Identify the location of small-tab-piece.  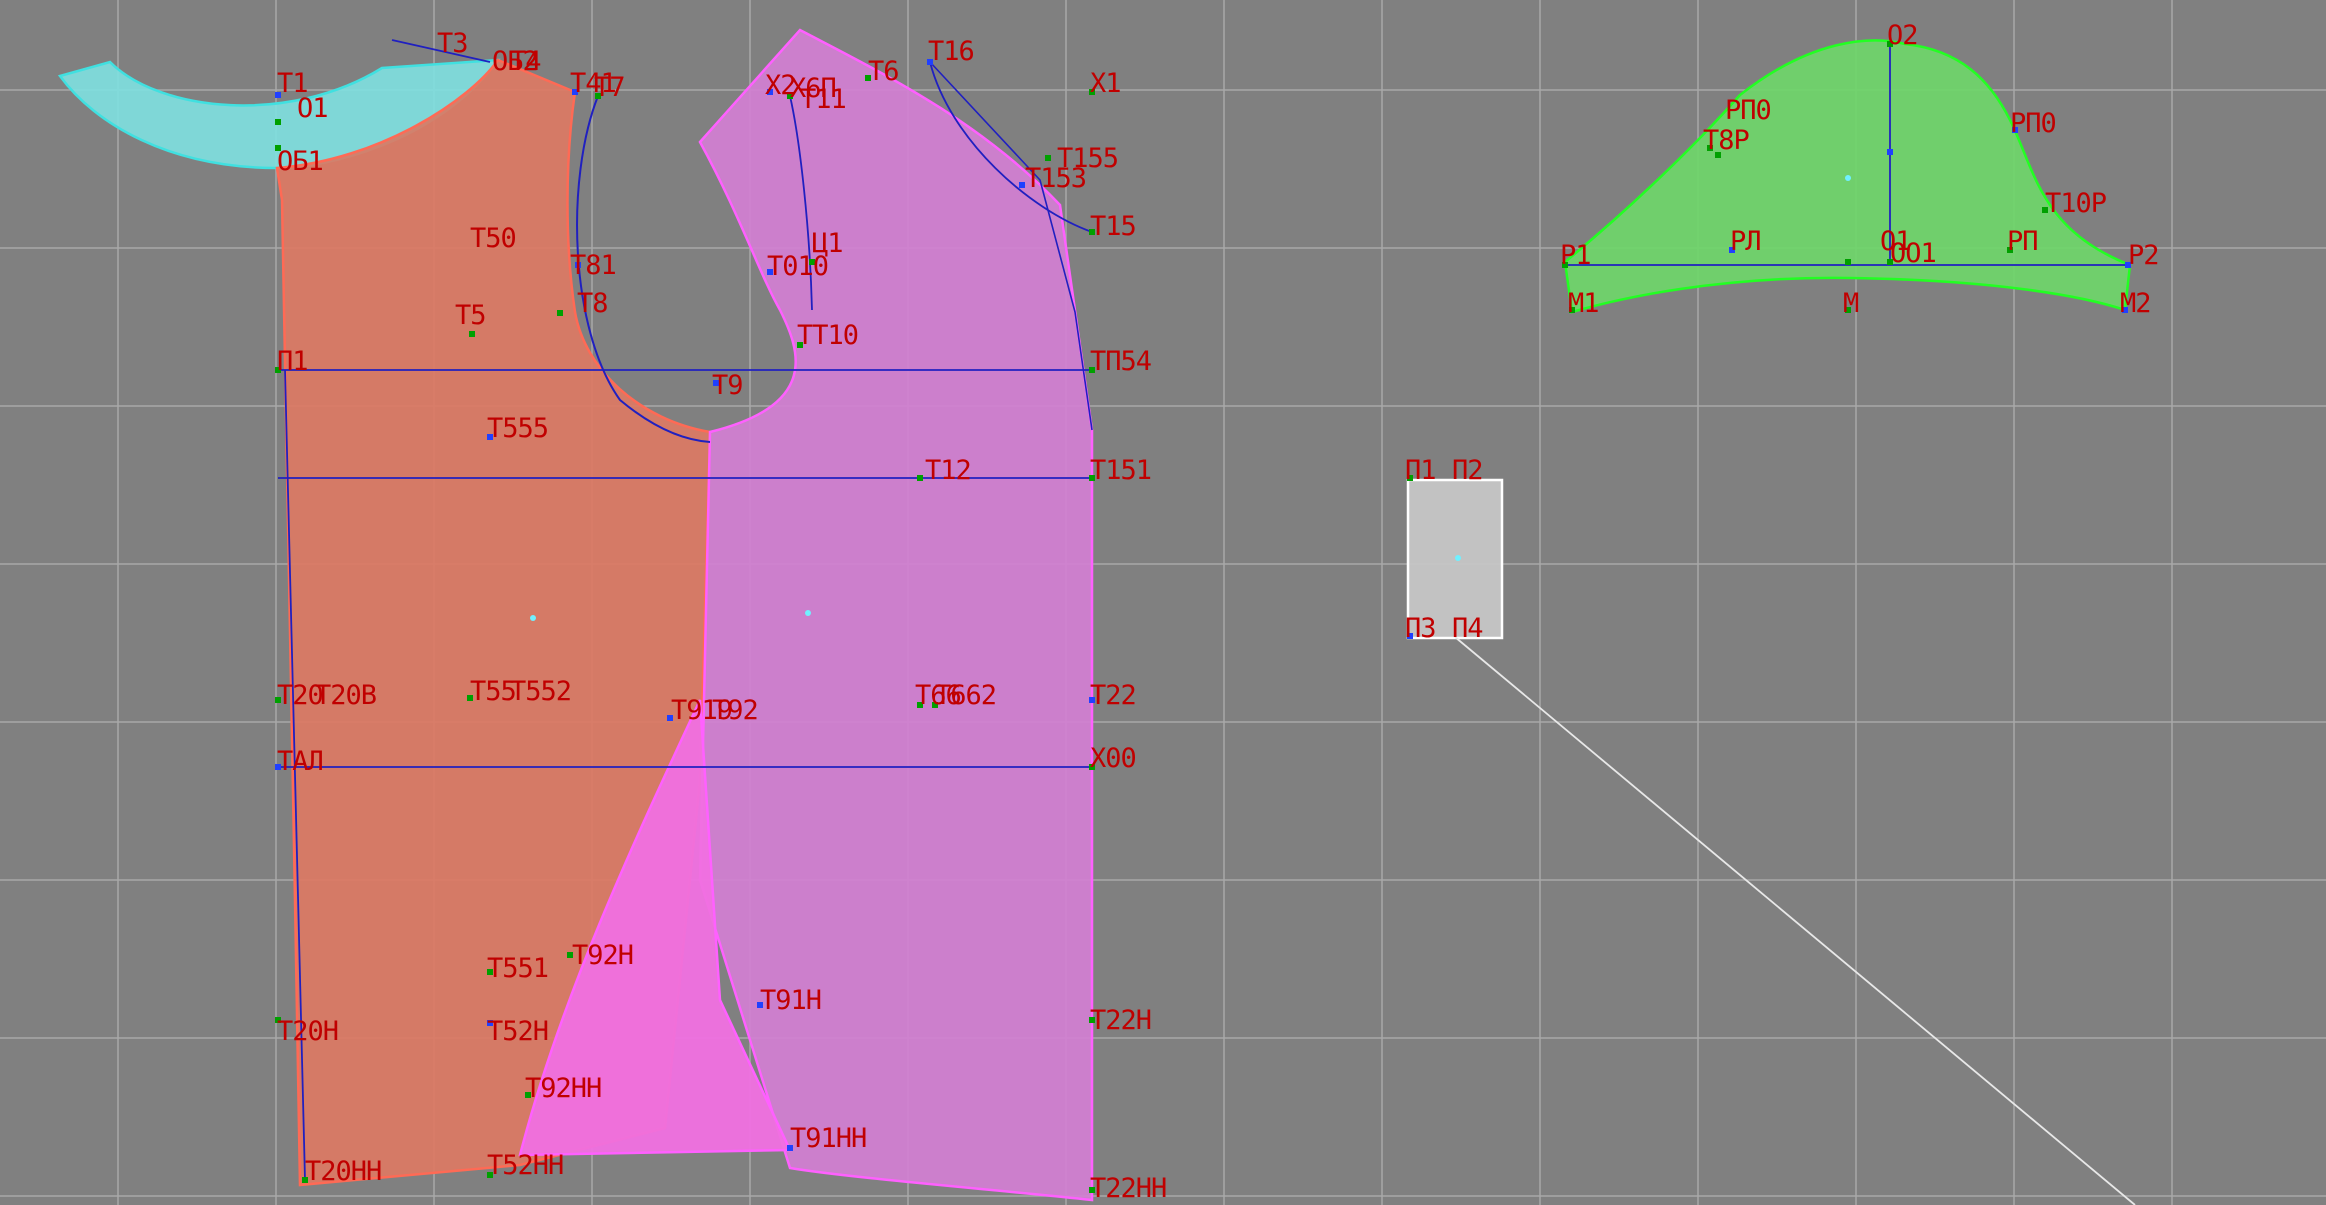
(1455, 559).